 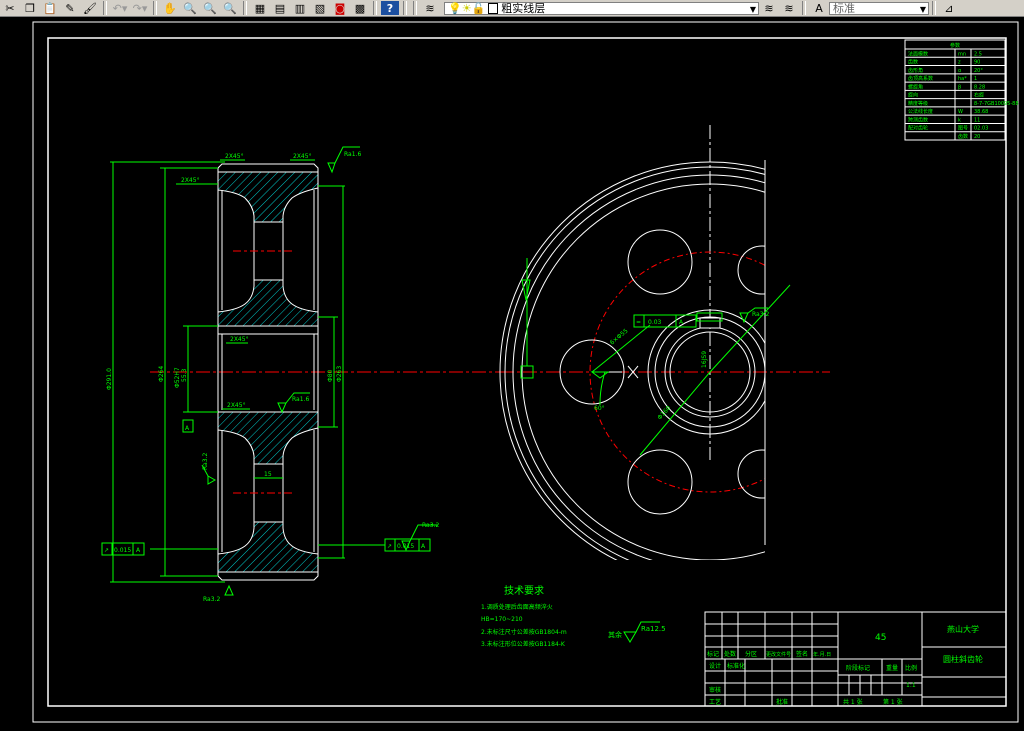 What do you see at coordinates (844, 8) in the screenshot?
I see `text-style-name: 标准` at bounding box center [844, 8].